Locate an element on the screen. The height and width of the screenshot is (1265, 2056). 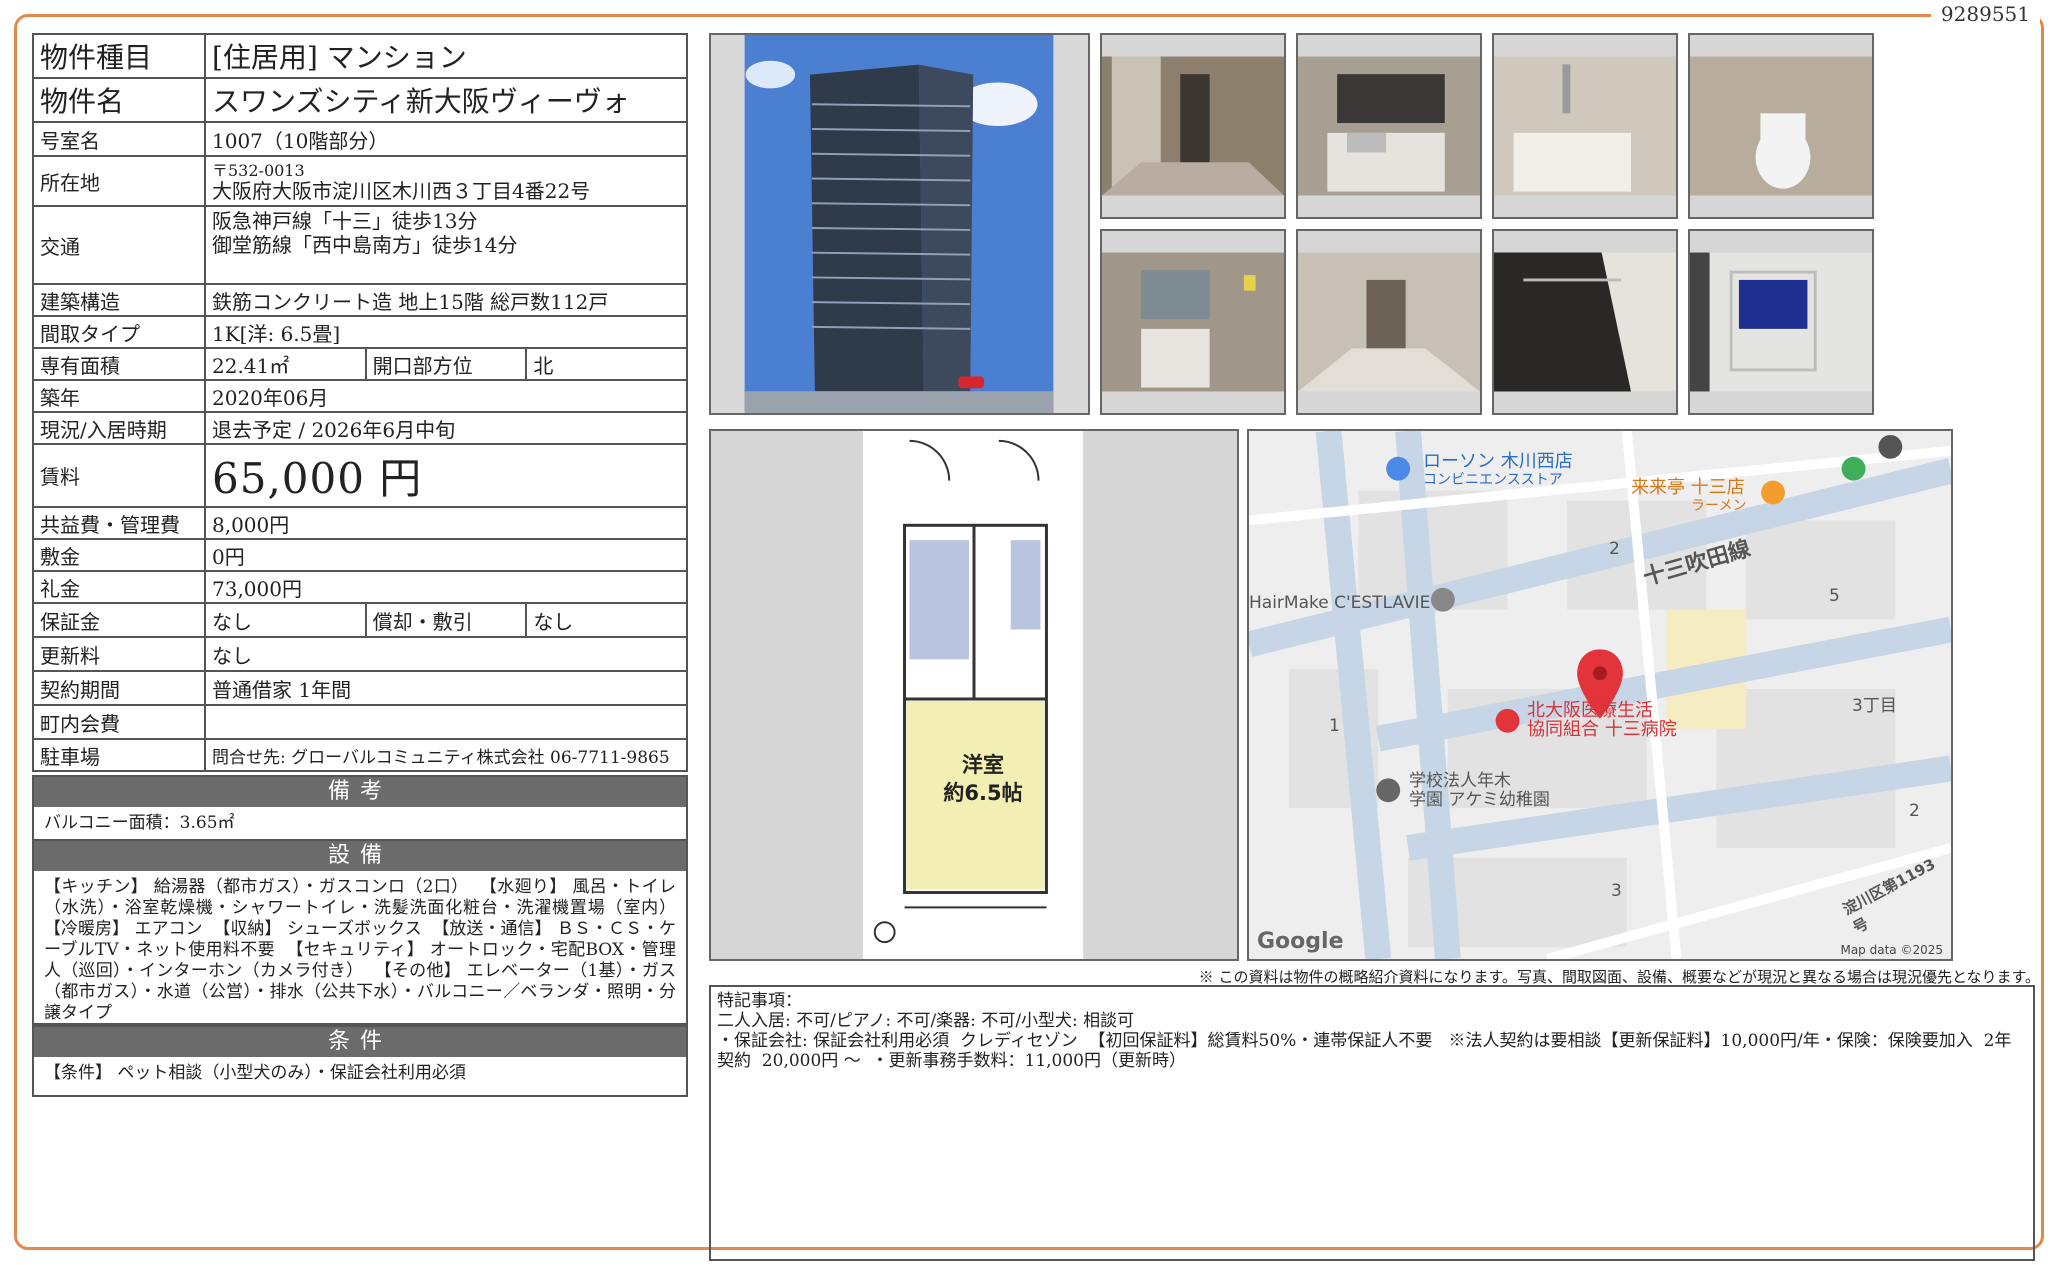
parking-label: 駐車場 is located at coordinates (119, 755).